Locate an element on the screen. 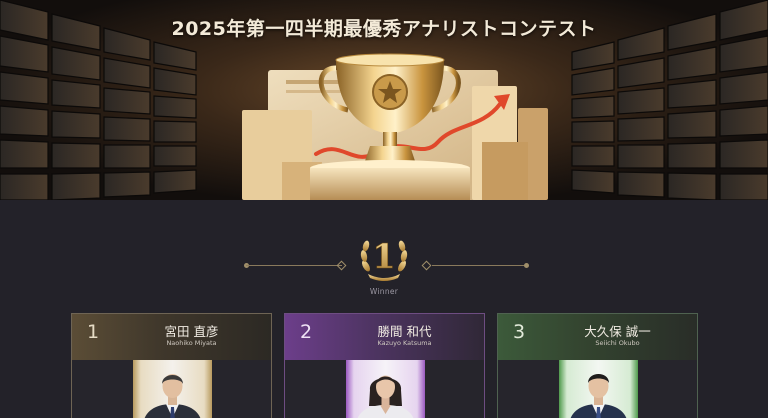  portrait-woman-icon is located at coordinates (385, 396).